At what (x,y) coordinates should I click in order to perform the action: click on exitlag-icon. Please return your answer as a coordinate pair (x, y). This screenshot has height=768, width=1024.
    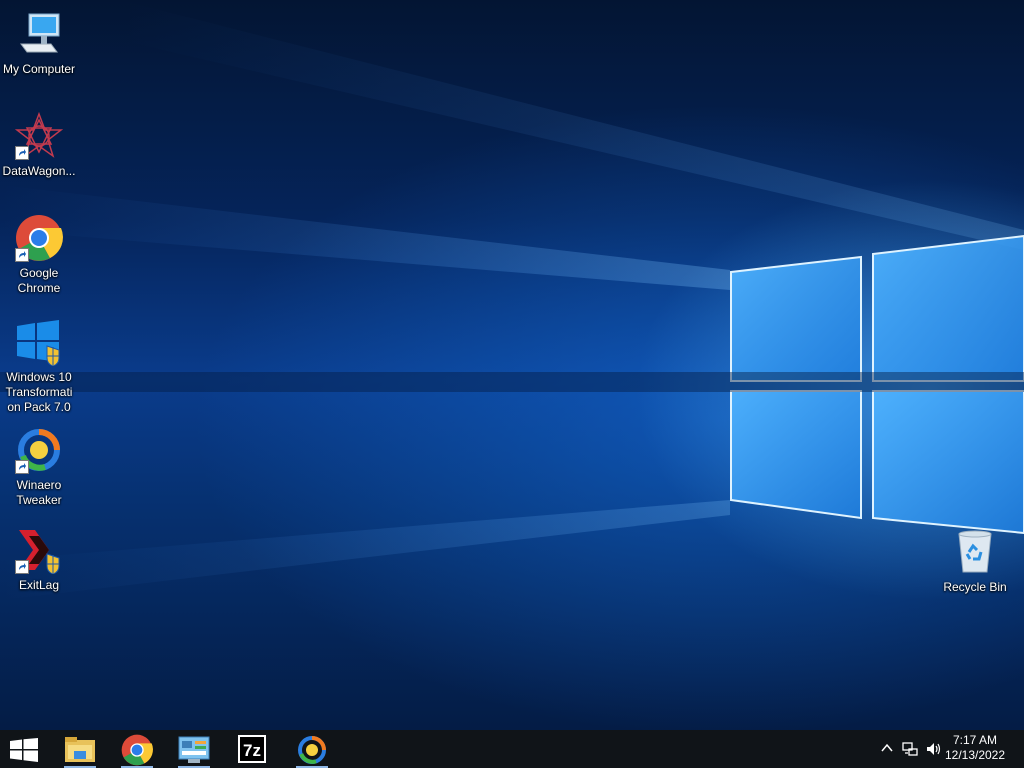
    Looking at the image, I should click on (39, 550).